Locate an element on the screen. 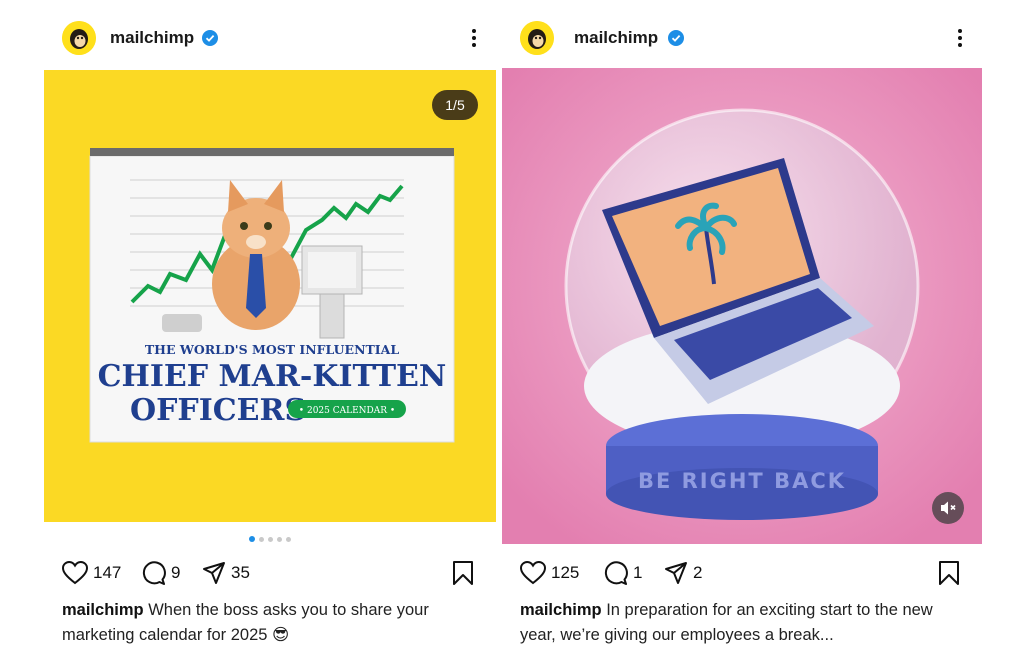 The width and height of the screenshot is (1024, 671). pedestal-text: BE RIGHT BACK is located at coordinates (742, 481).